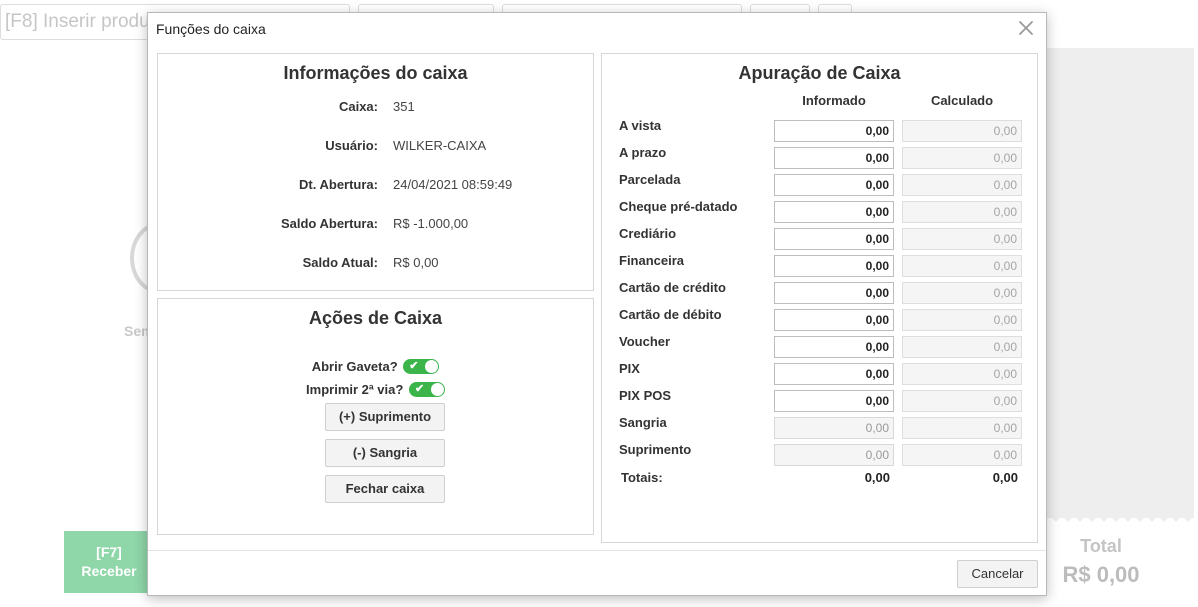 The width and height of the screenshot is (1198, 607). What do you see at coordinates (643, 152) in the screenshot?
I see `payment-method-label: A prazo` at bounding box center [643, 152].